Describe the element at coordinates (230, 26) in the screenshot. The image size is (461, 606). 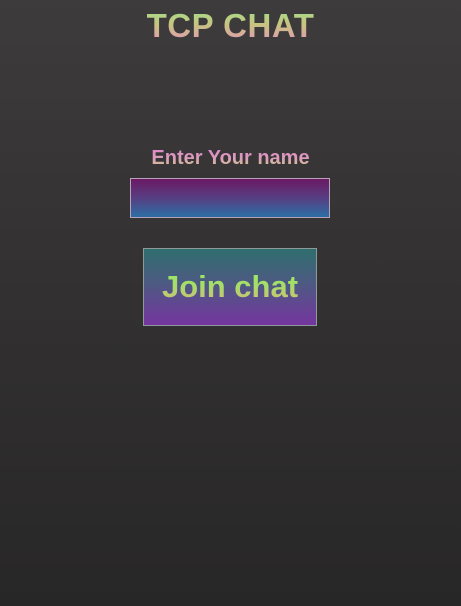
I see `app-title: TCP CHAT` at that location.